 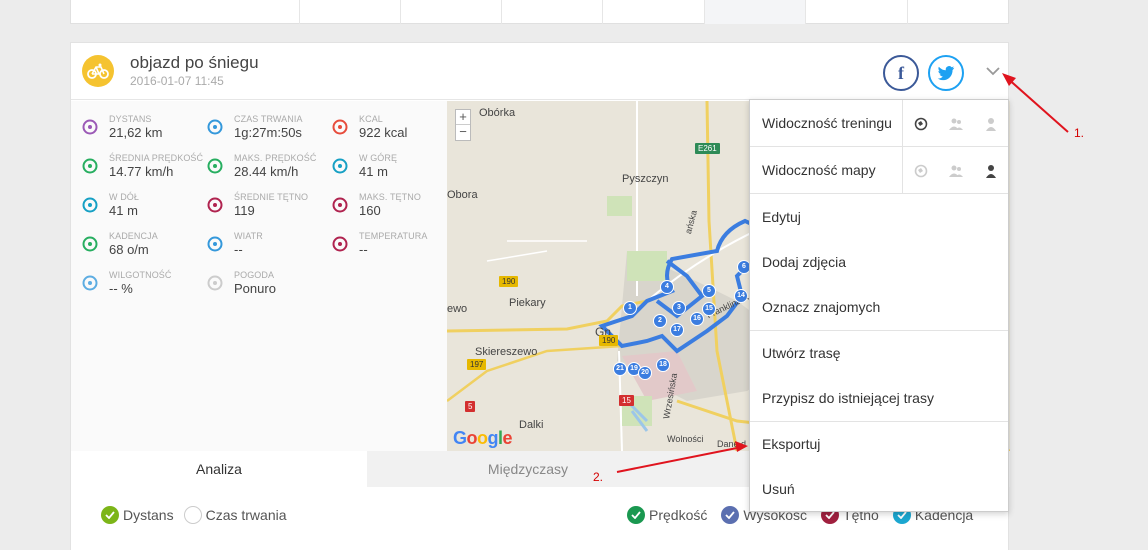 I want to click on stat-label: CZAS TRWANIA, so click(x=268, y=119).